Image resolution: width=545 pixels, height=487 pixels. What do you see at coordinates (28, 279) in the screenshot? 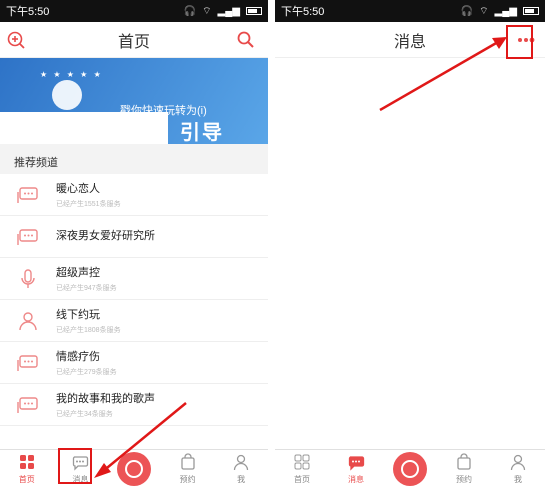
I see `microphone-icon` at bounding box center [28, 279].